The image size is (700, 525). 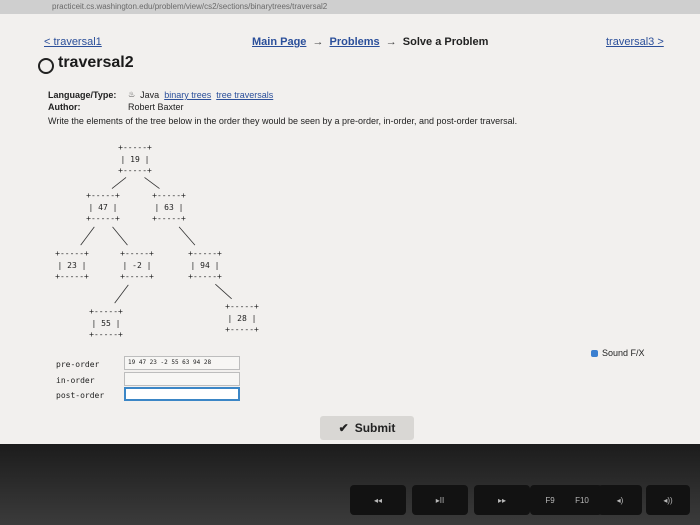 What do you see at coordinates (182, 363) in the screenshot?
I see `pre-order-input: 19 47 23 -2 55 63 94 28` at bounding box center [182, 363].